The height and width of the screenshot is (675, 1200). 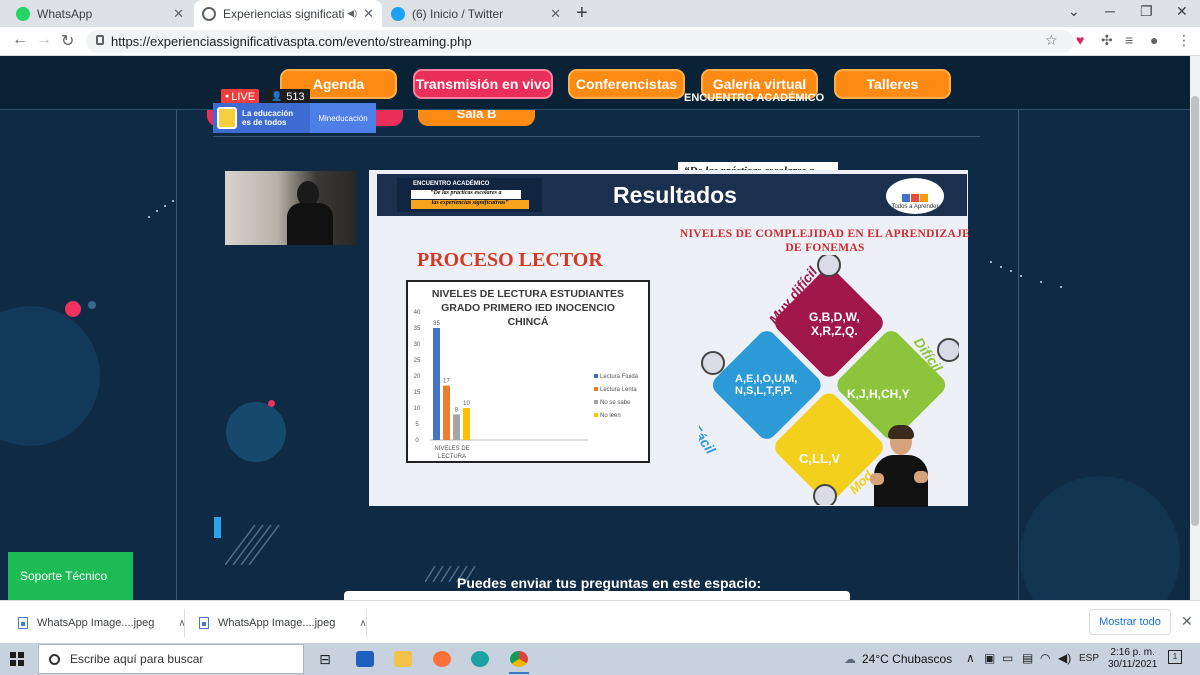 I want to click on clock: 2:16 p. m. 30/11/2021, so click(x=1132, y=659).